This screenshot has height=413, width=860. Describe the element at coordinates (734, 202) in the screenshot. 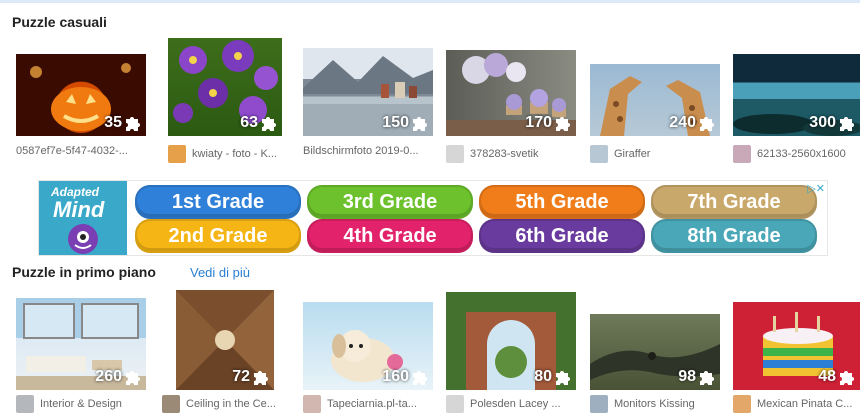

I see `grade-button-7th: 7th Grade` at that location.